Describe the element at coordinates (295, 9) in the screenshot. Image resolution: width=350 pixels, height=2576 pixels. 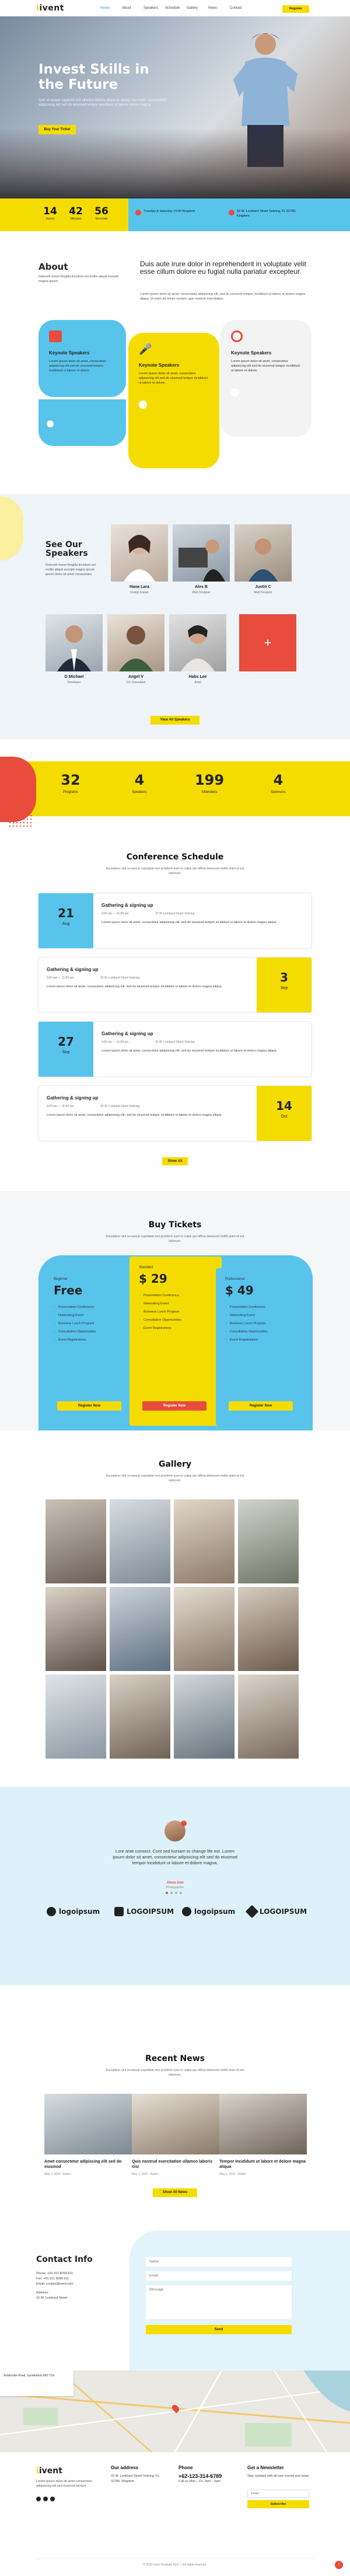
I see `register-button: Register` at that location.